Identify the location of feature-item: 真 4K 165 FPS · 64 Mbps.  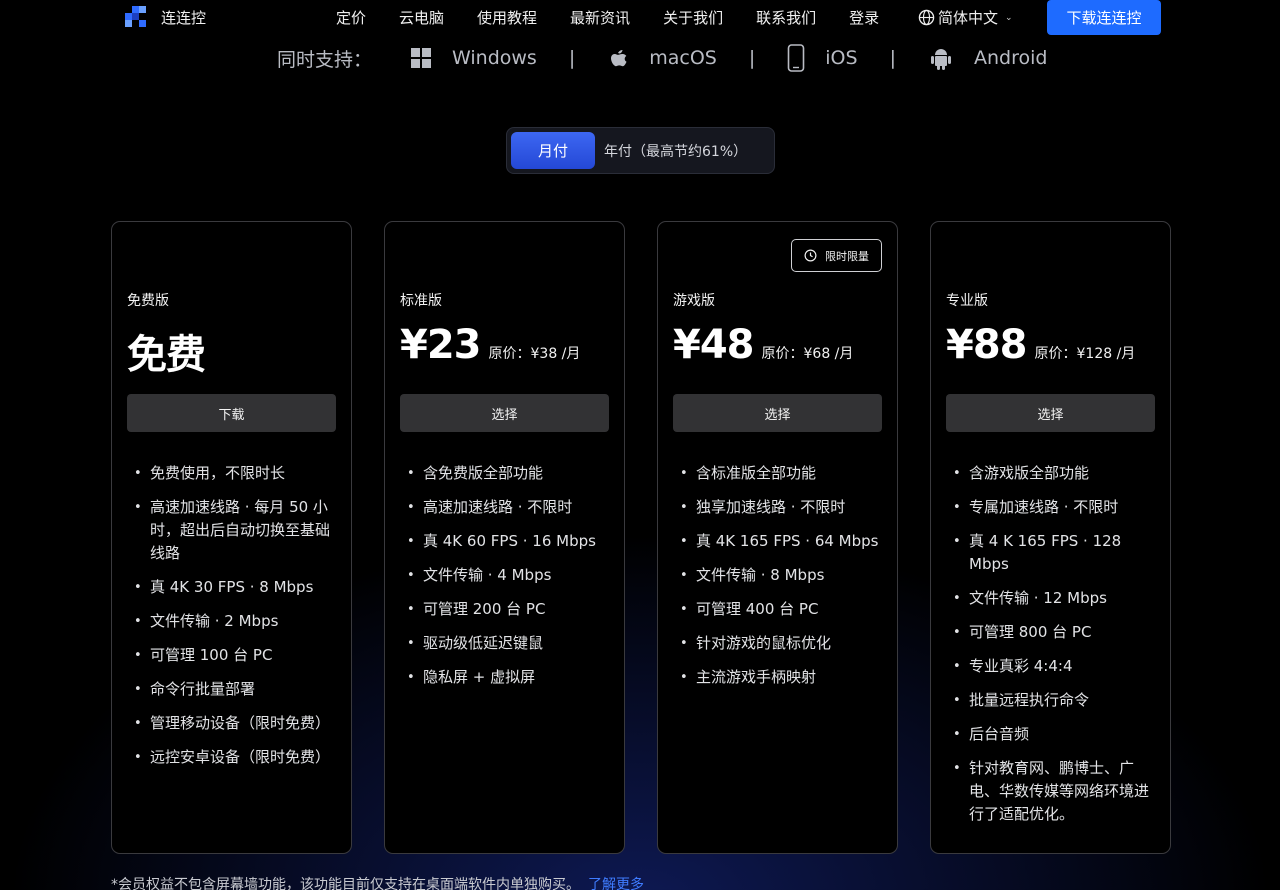
(780, 541).